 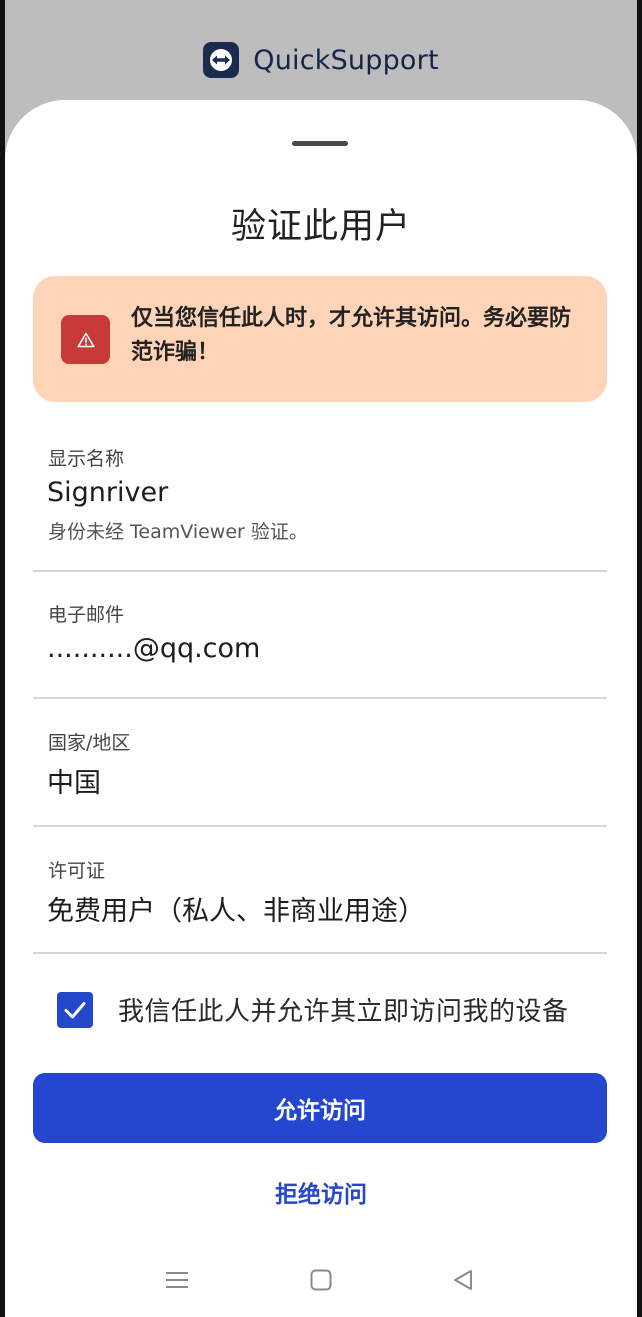 What do you see at coordinates (177, 1280) in the screenshot?
I see `menu-icon` at bounding box center [177, 1280].